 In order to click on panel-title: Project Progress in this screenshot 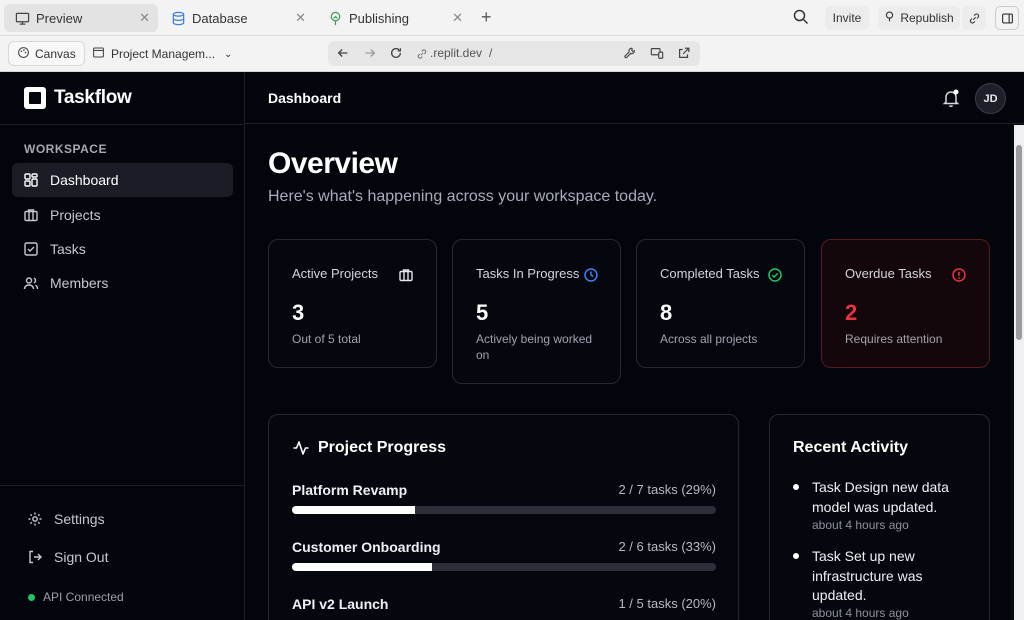, I will do `click(369, 448)`.